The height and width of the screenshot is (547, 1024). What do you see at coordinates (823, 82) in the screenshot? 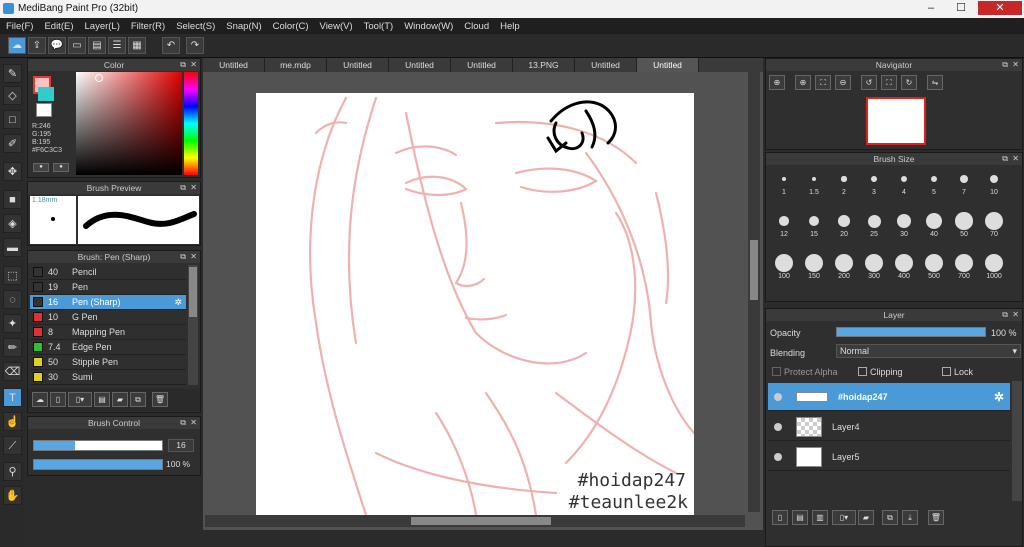
I see `zoom-actual-icon: ⛶` at bounding box center [823, 82].